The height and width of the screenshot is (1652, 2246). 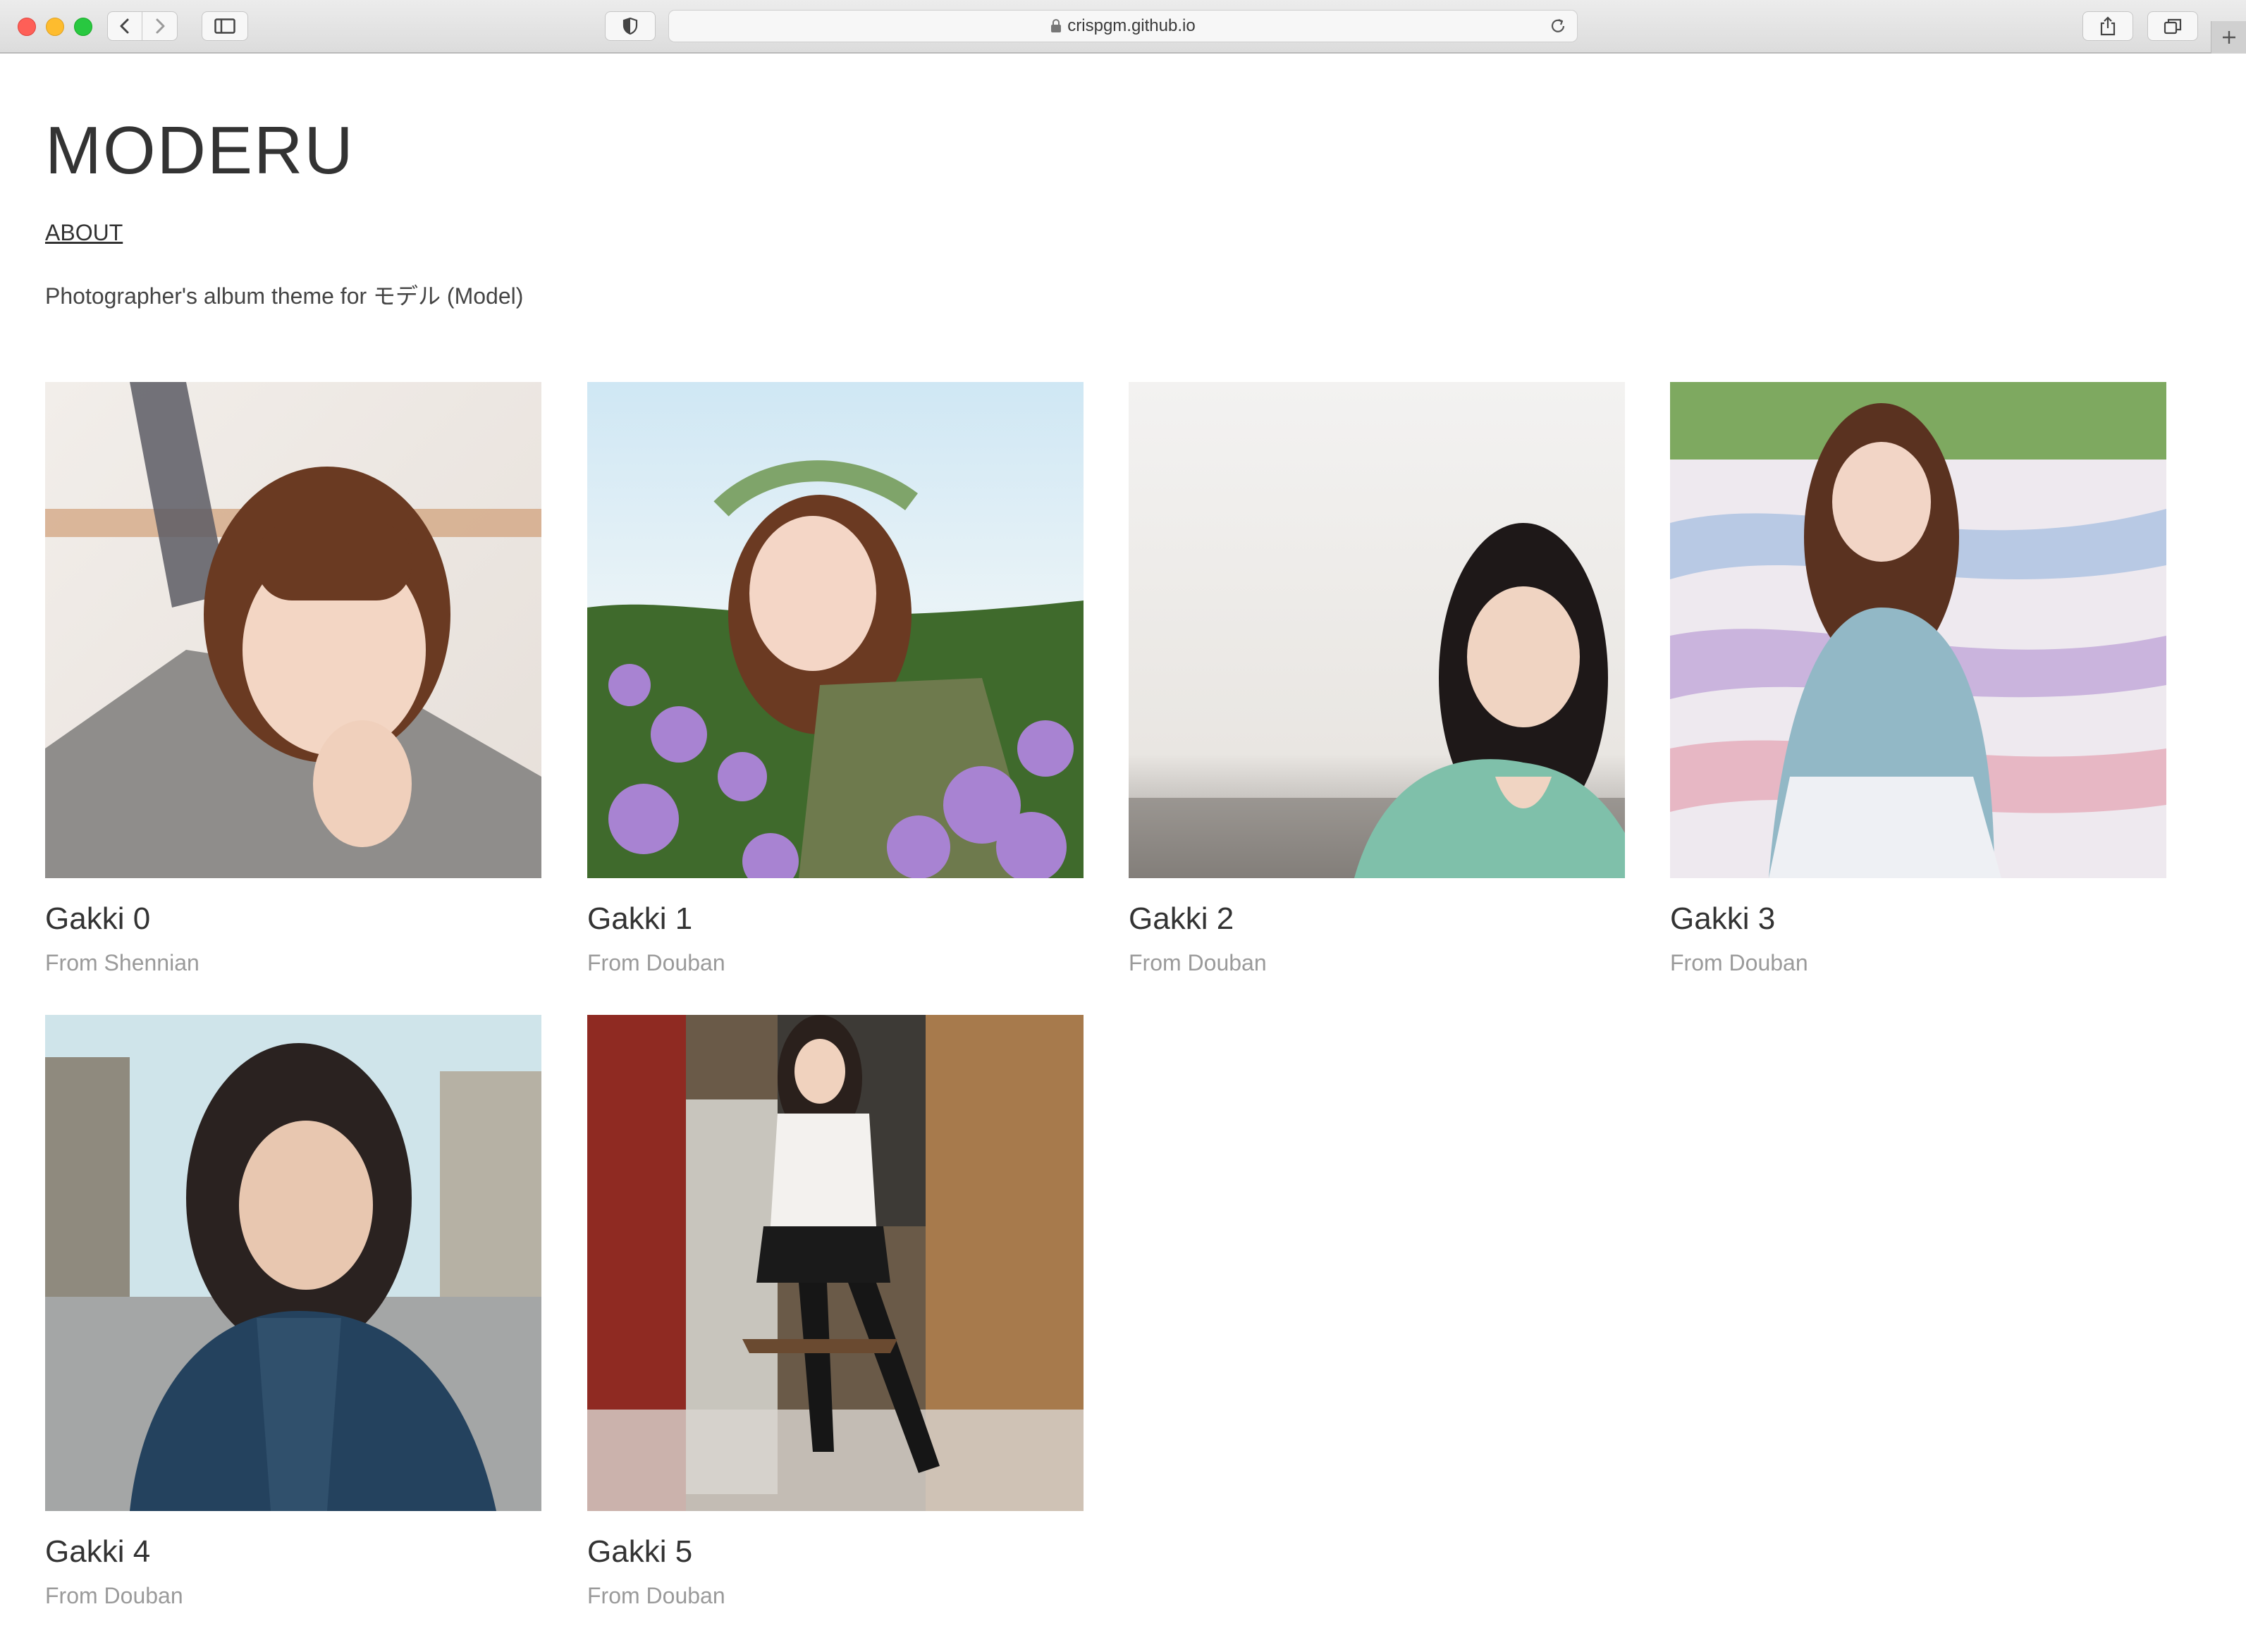 I want to click on shield-icon, so click(x=630, y=26).